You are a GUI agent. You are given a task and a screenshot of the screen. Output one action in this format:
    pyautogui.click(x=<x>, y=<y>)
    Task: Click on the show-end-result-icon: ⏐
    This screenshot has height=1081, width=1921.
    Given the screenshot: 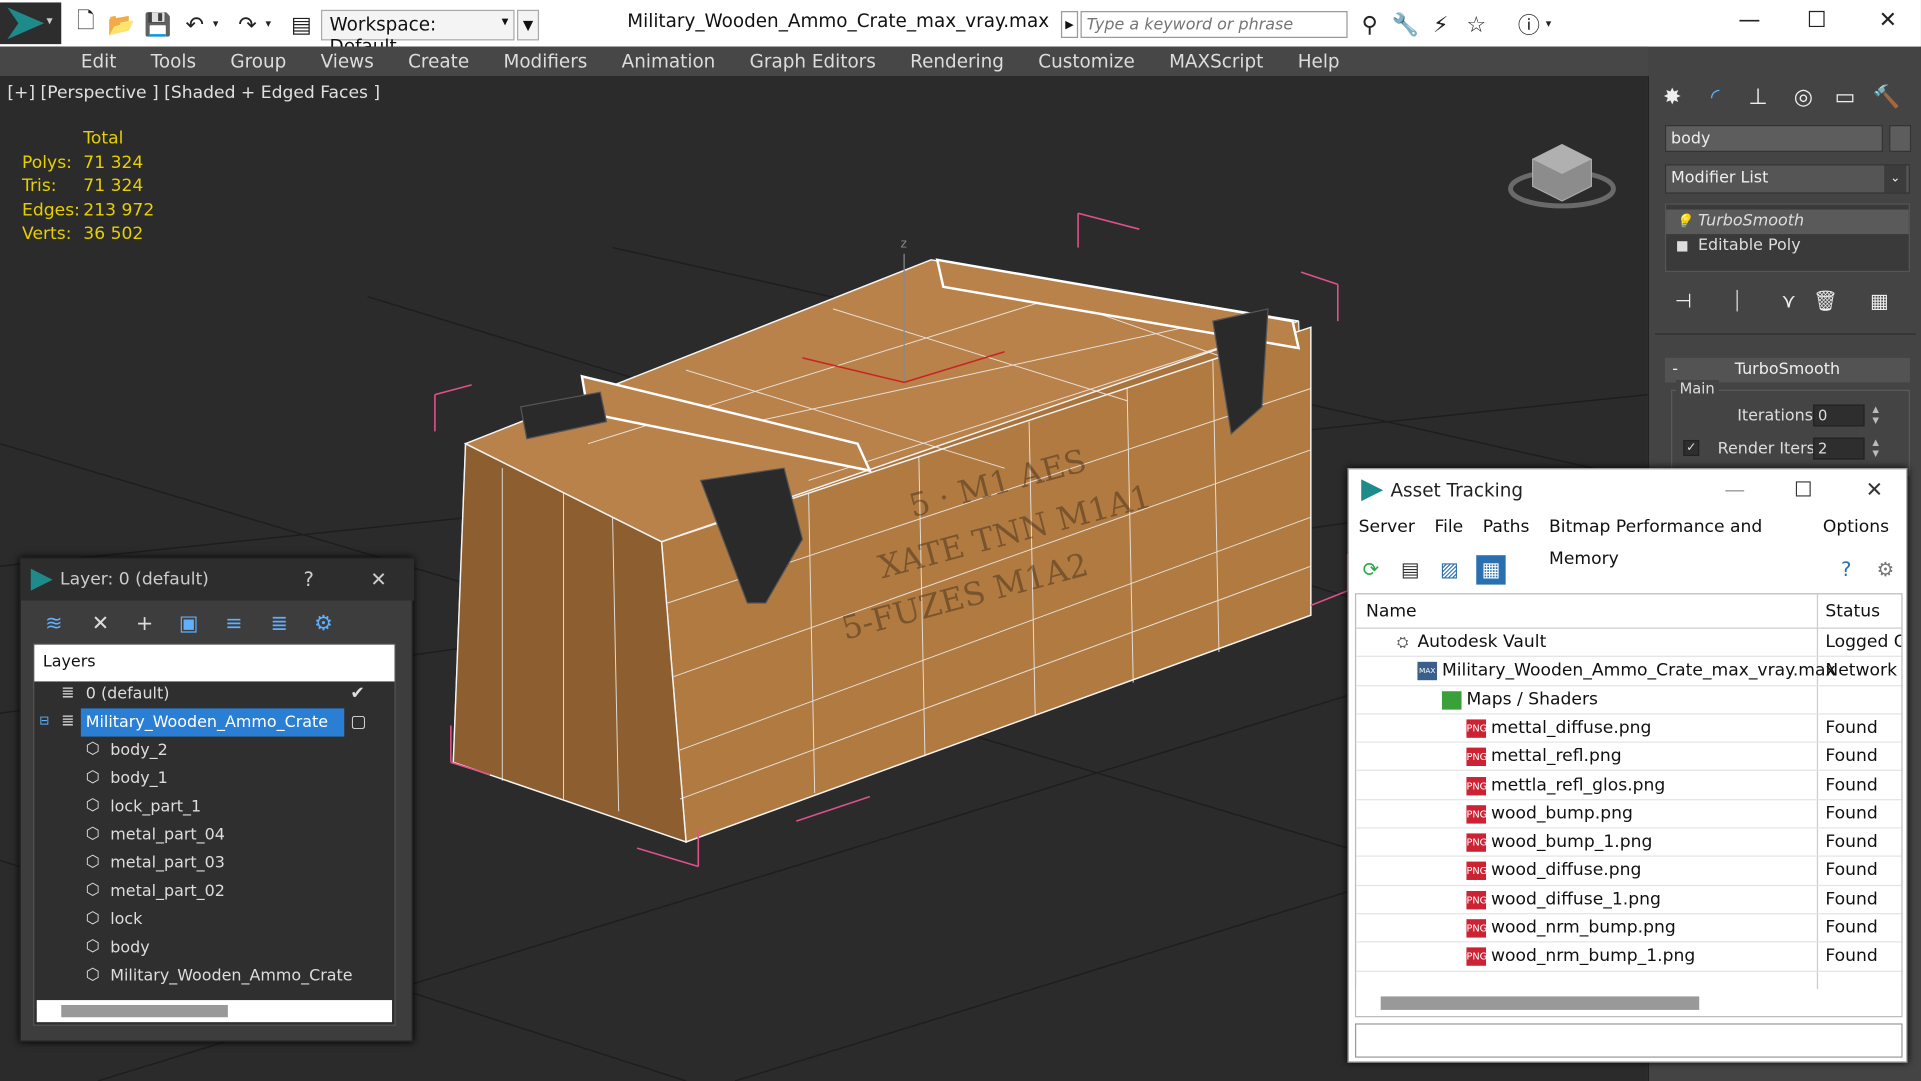 What is the action you would take?
    pyautogui.click(x=1736, y=301)
    